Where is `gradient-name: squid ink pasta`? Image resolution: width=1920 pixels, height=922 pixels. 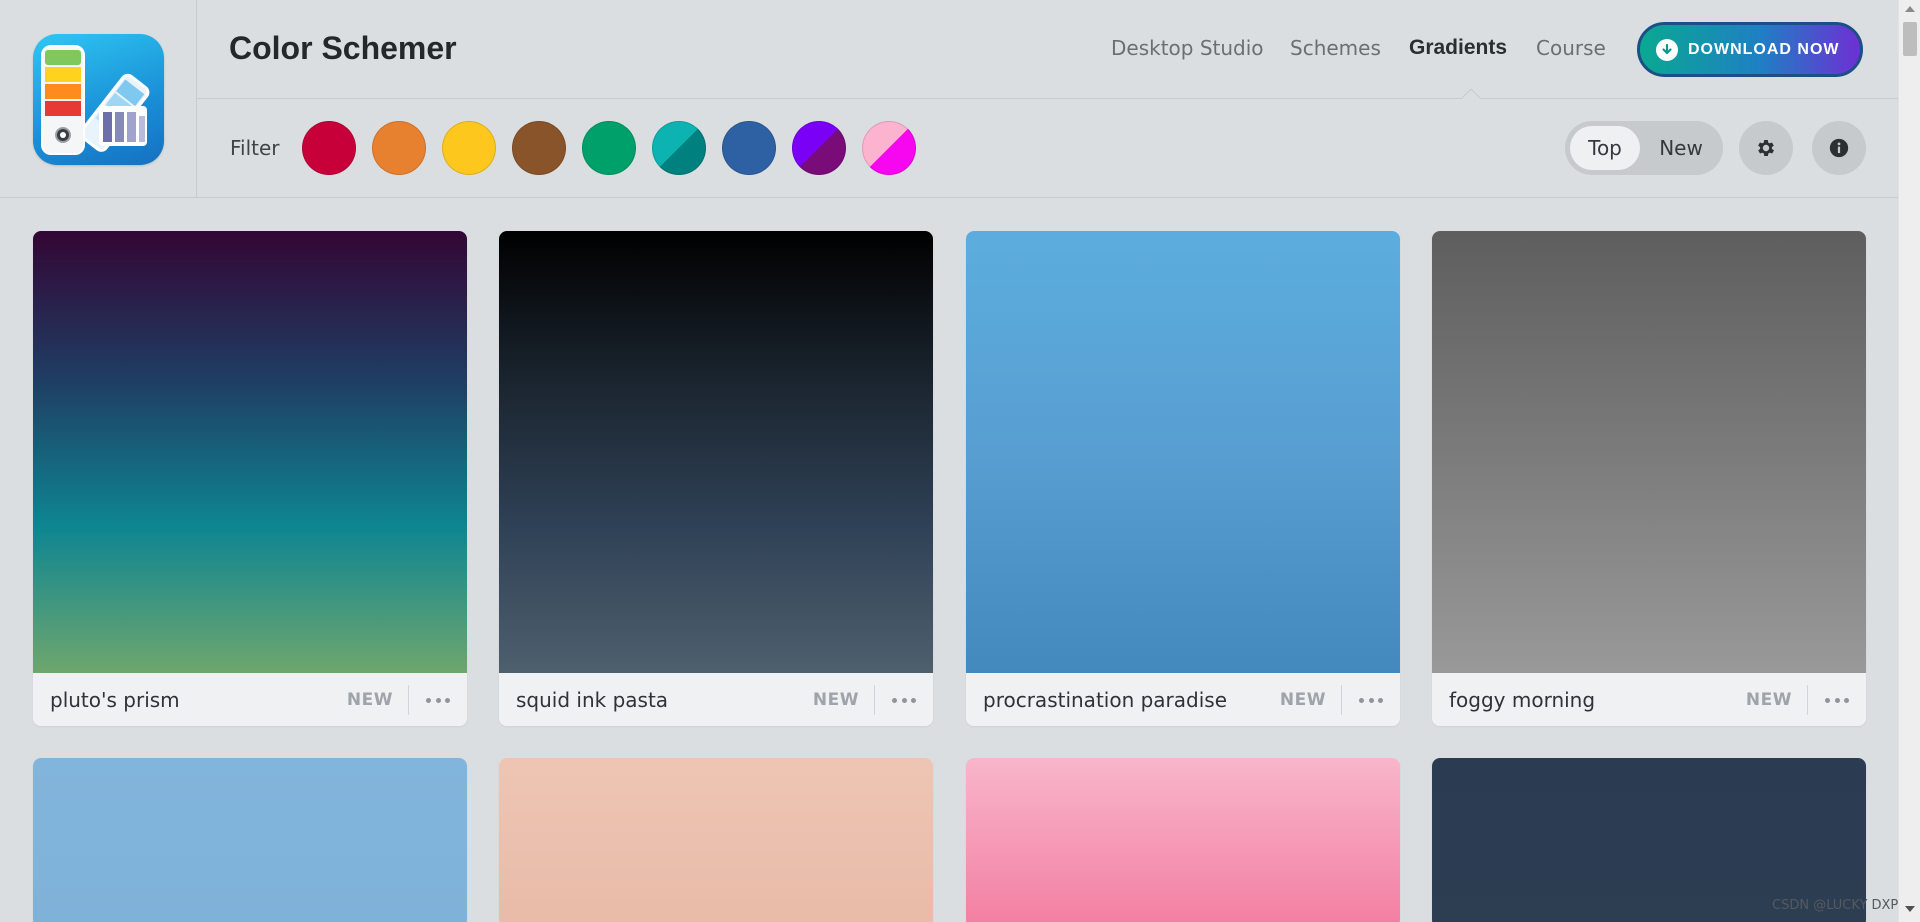 gradient-name: squid ink pasta is located at coordinates (592, 700).